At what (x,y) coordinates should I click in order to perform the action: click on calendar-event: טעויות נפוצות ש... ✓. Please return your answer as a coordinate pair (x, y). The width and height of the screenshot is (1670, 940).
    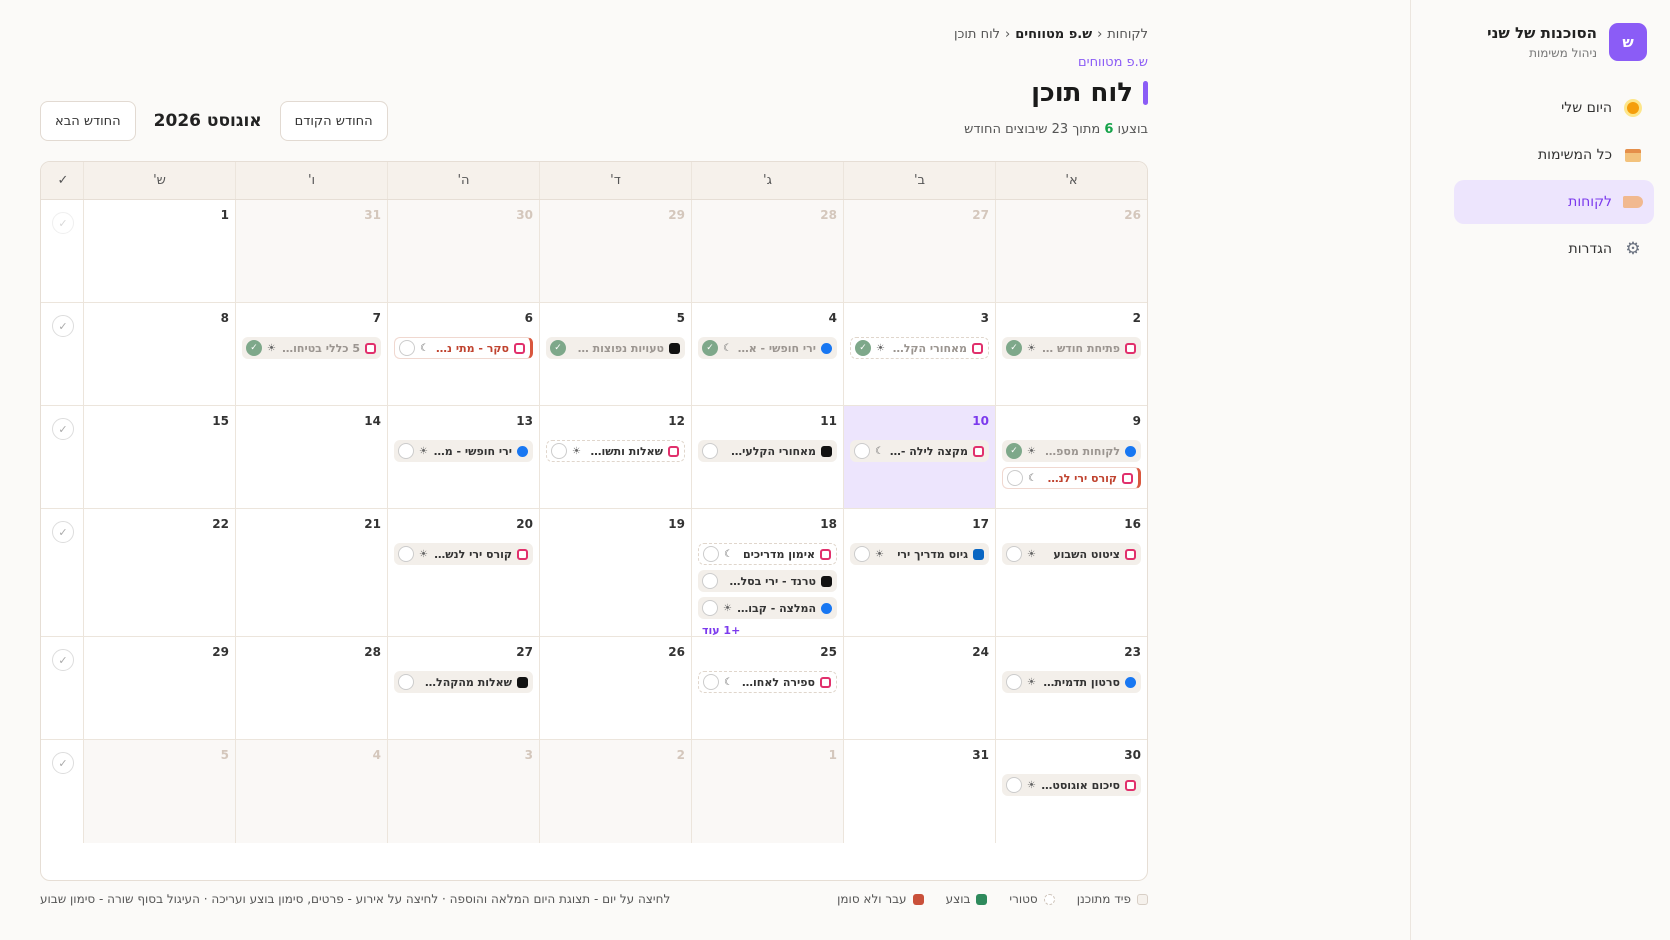
    Looking at the image, I should click on (615, 348).